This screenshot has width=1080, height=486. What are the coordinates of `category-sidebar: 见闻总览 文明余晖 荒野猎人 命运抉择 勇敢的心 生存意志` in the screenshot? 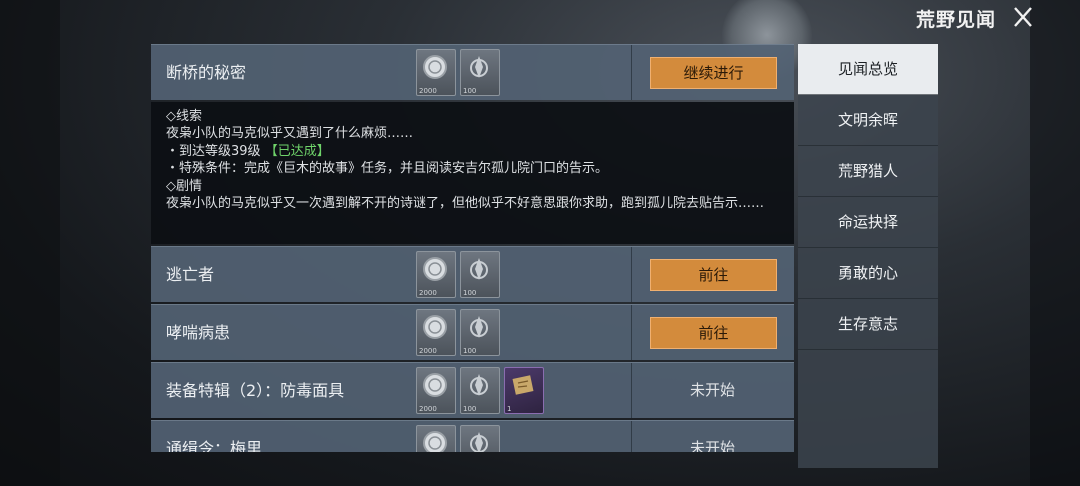 It's located at (868, 256).